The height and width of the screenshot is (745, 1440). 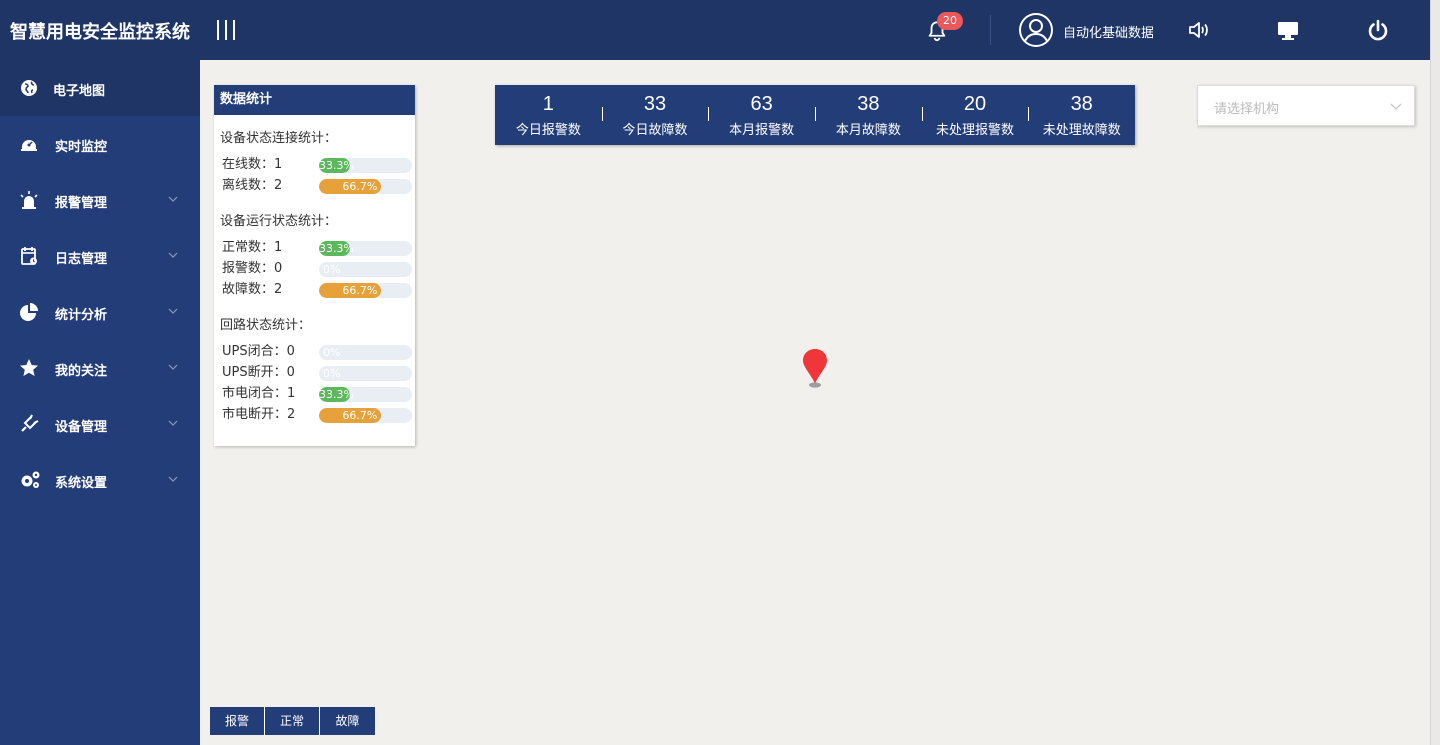 What do you see at coordinates (1081, 130) in the screenshot?
I see `counter-label: 未处理故障数` at bounding box center [1081, 130].